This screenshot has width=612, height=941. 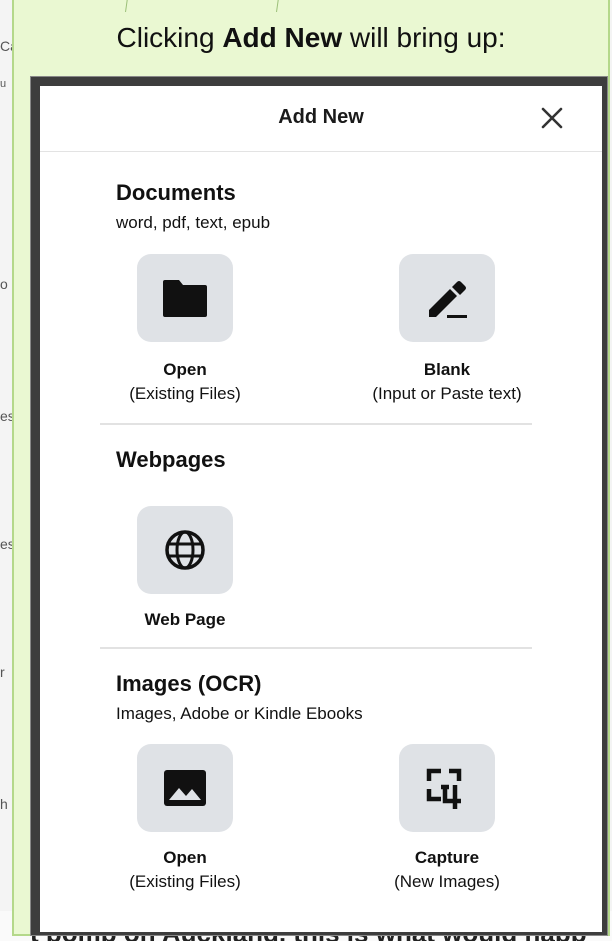 I want to click on images-open-label: Open (Existing Files), so click(x=185, y=870).